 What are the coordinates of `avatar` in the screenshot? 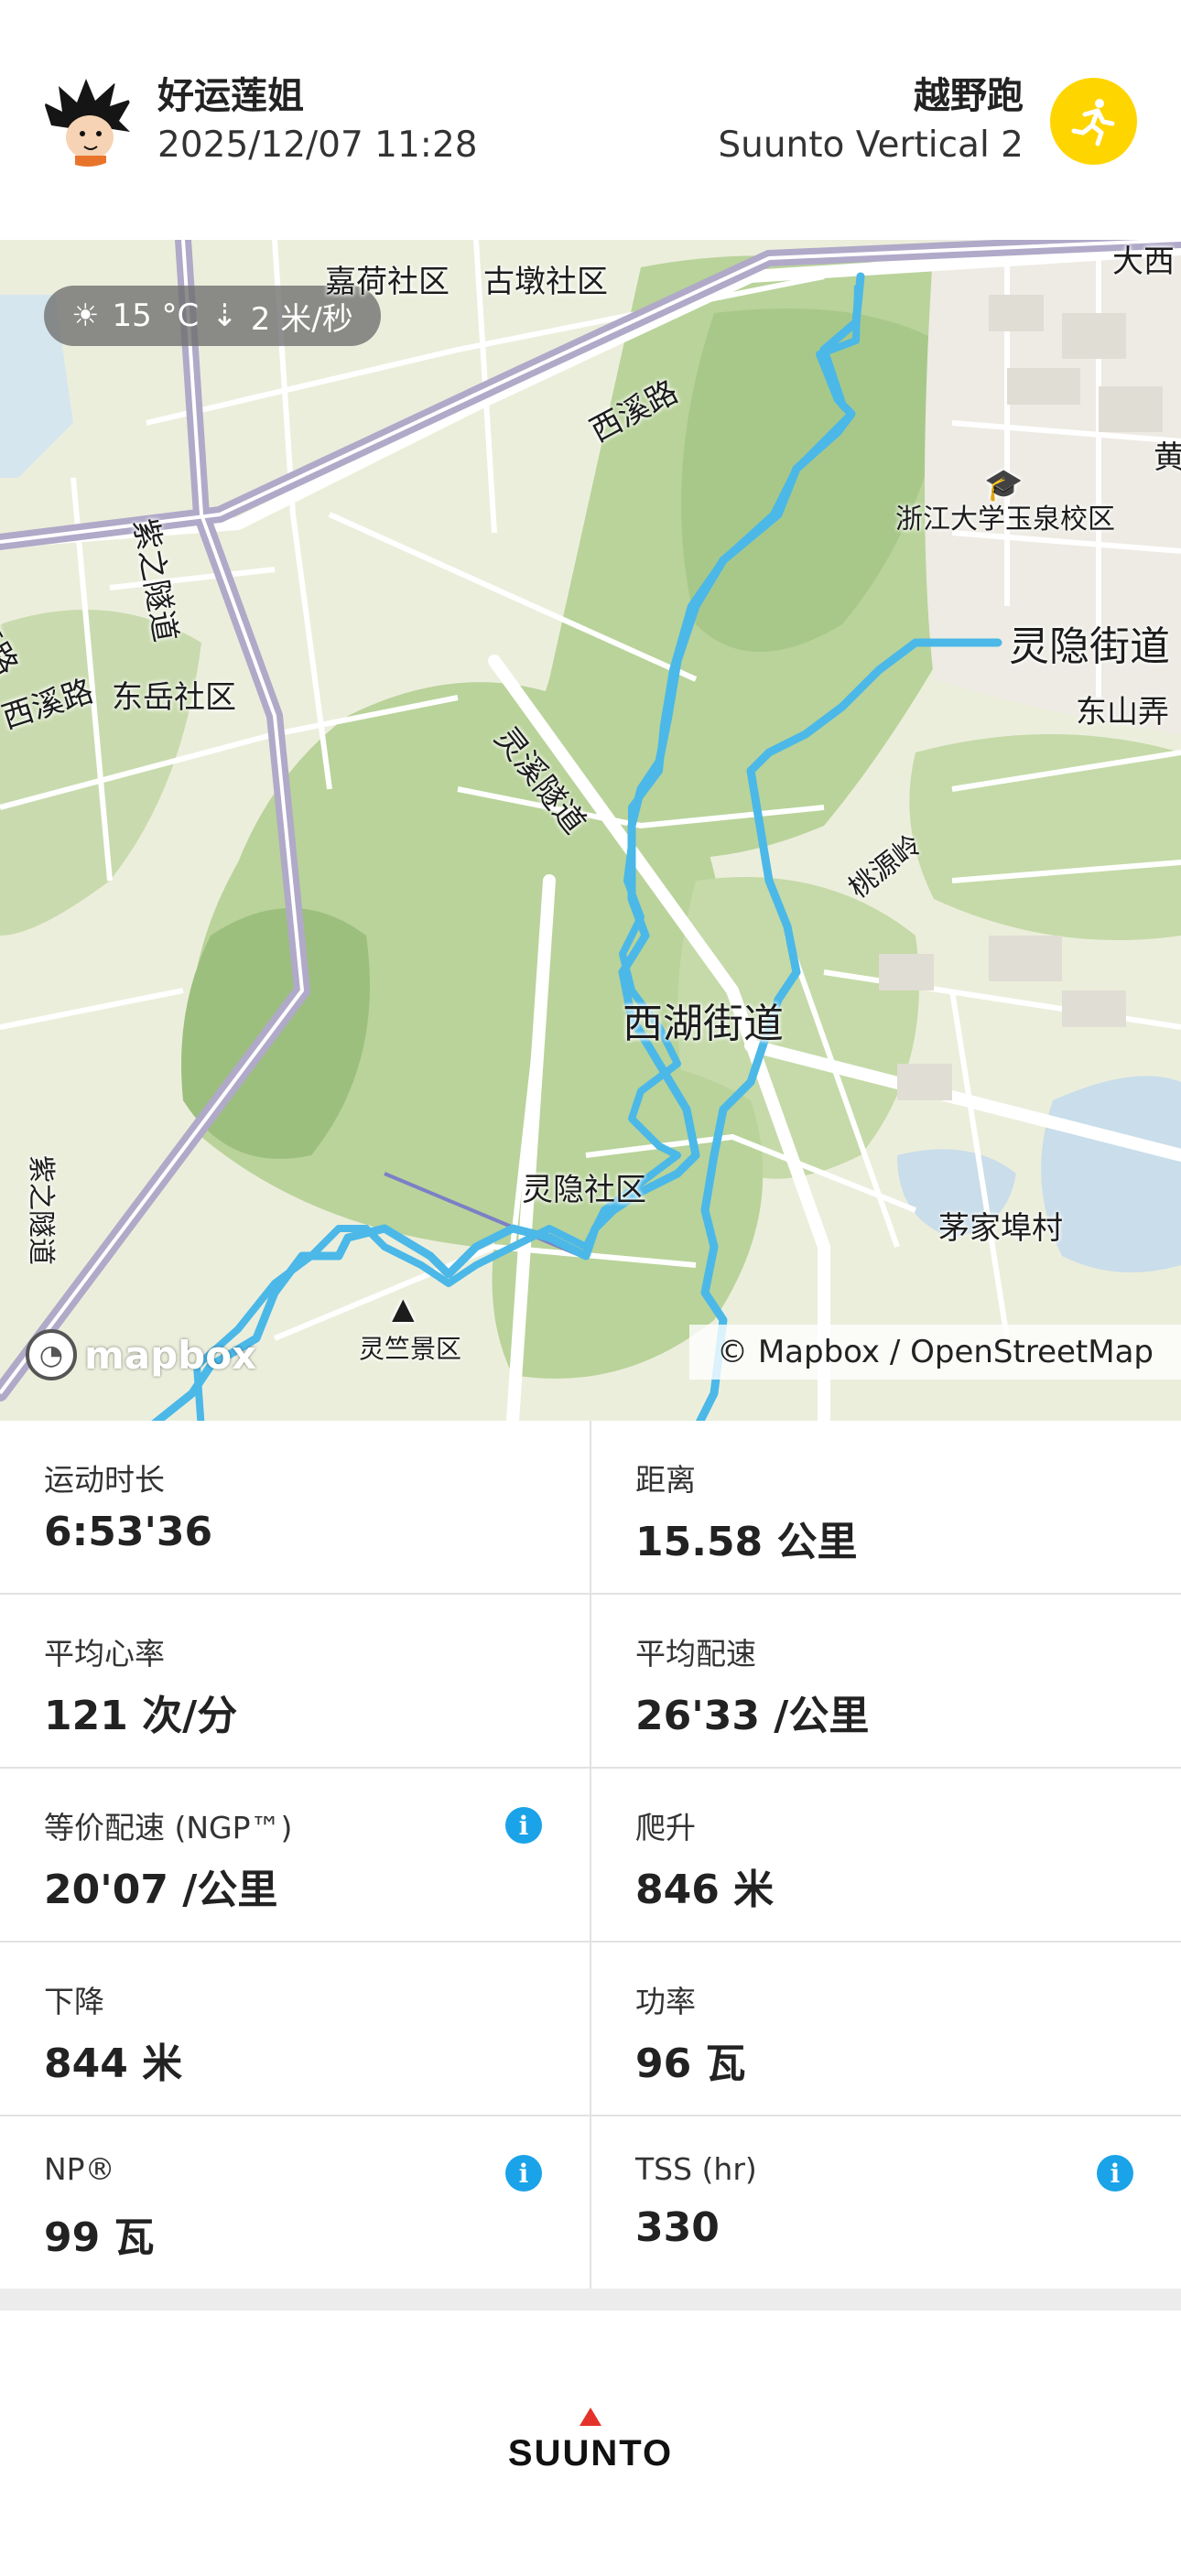 It's located at (88, 121).